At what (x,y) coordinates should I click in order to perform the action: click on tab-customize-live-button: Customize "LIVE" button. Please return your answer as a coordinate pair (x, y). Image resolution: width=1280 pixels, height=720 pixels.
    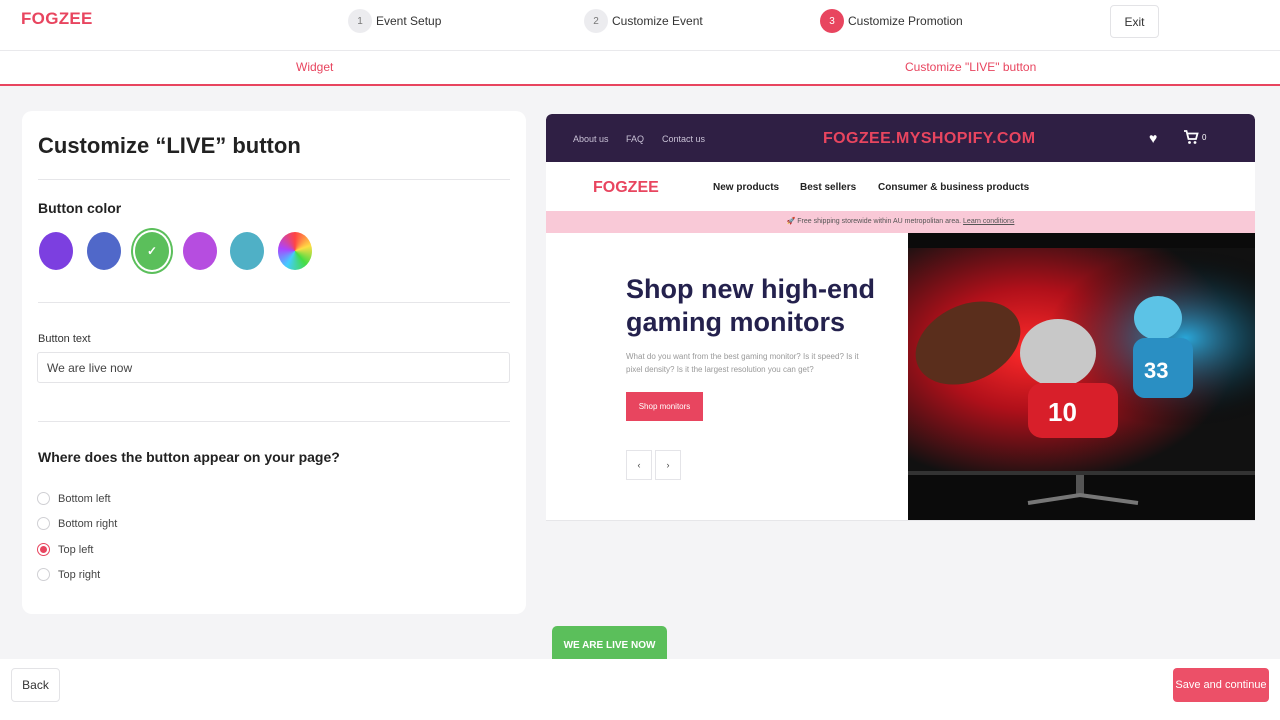
    Looking at the image, I should click on (970, 67).